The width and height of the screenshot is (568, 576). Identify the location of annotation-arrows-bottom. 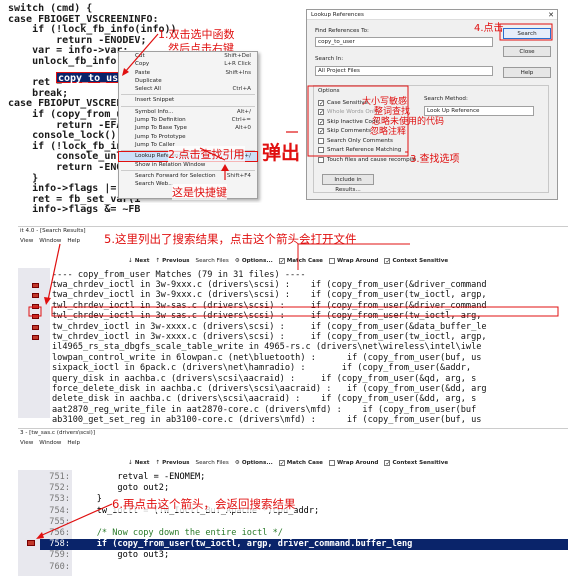
(74, 521).